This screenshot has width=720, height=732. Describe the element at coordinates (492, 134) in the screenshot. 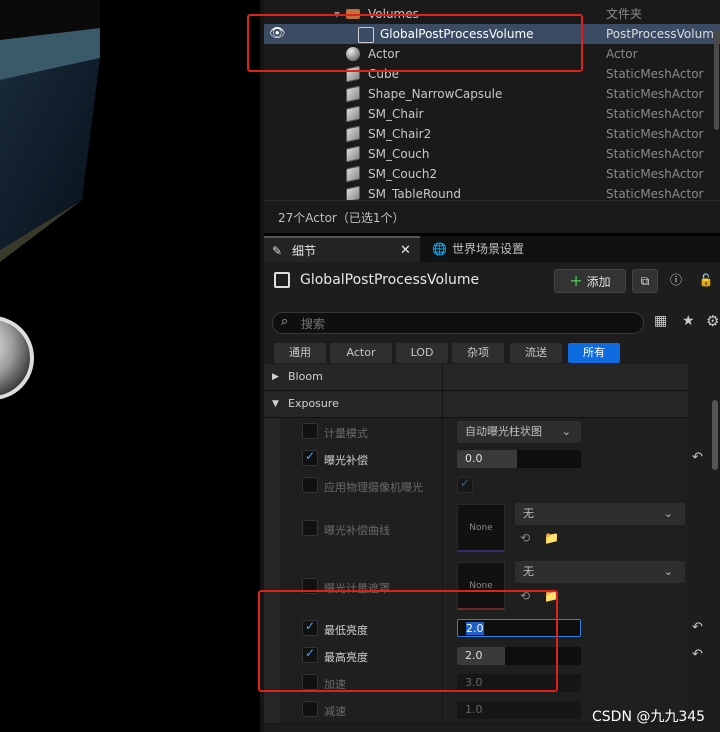

I see `outliner-row-sm-chair2: SM_Chair2 StaticMeshActor` at that location.